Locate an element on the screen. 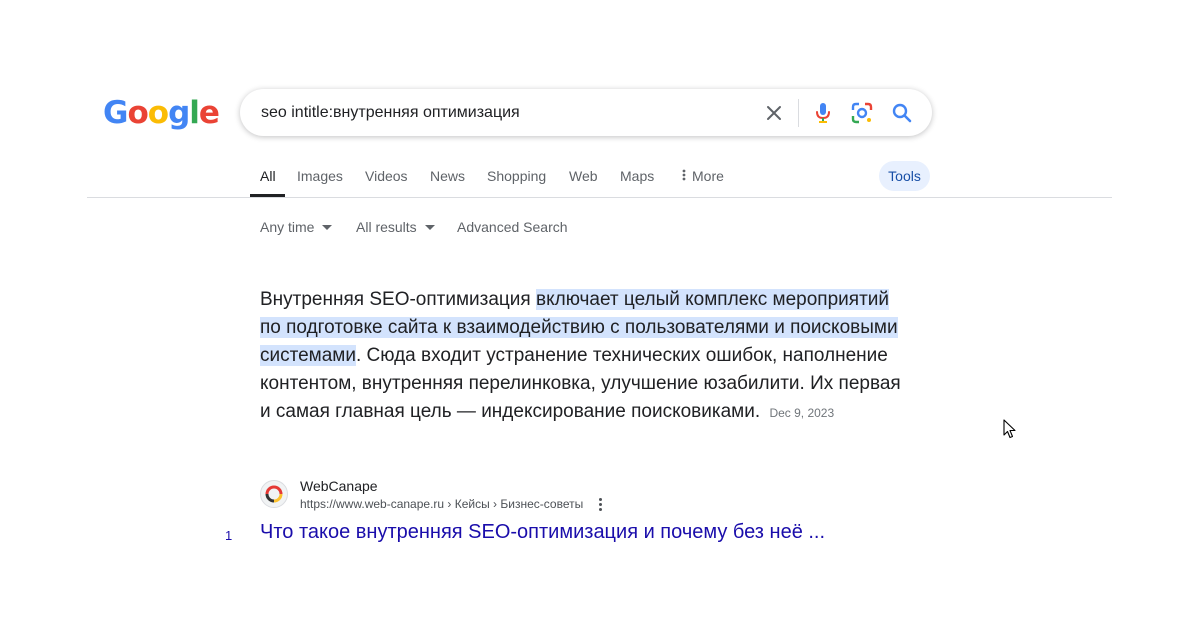  time-filter-dropdown: Any time is located at coordinates (296, 227).